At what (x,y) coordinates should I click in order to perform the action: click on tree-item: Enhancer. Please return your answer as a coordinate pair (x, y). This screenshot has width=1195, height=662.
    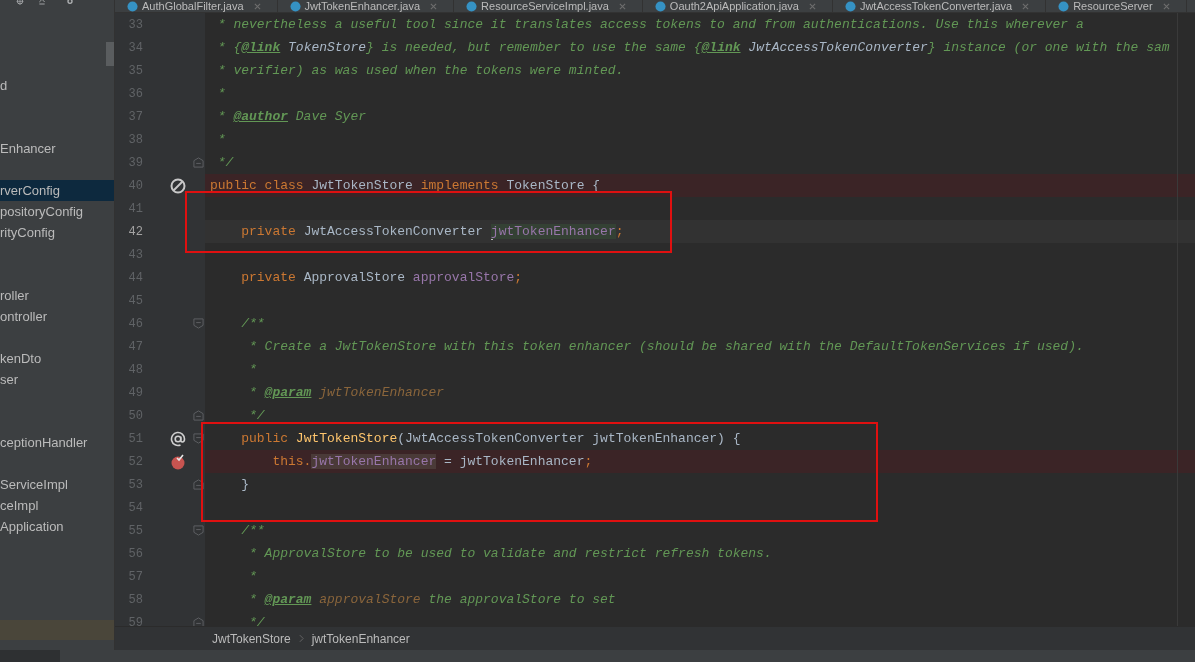
    Looking at the image, I should click on (57, 148).